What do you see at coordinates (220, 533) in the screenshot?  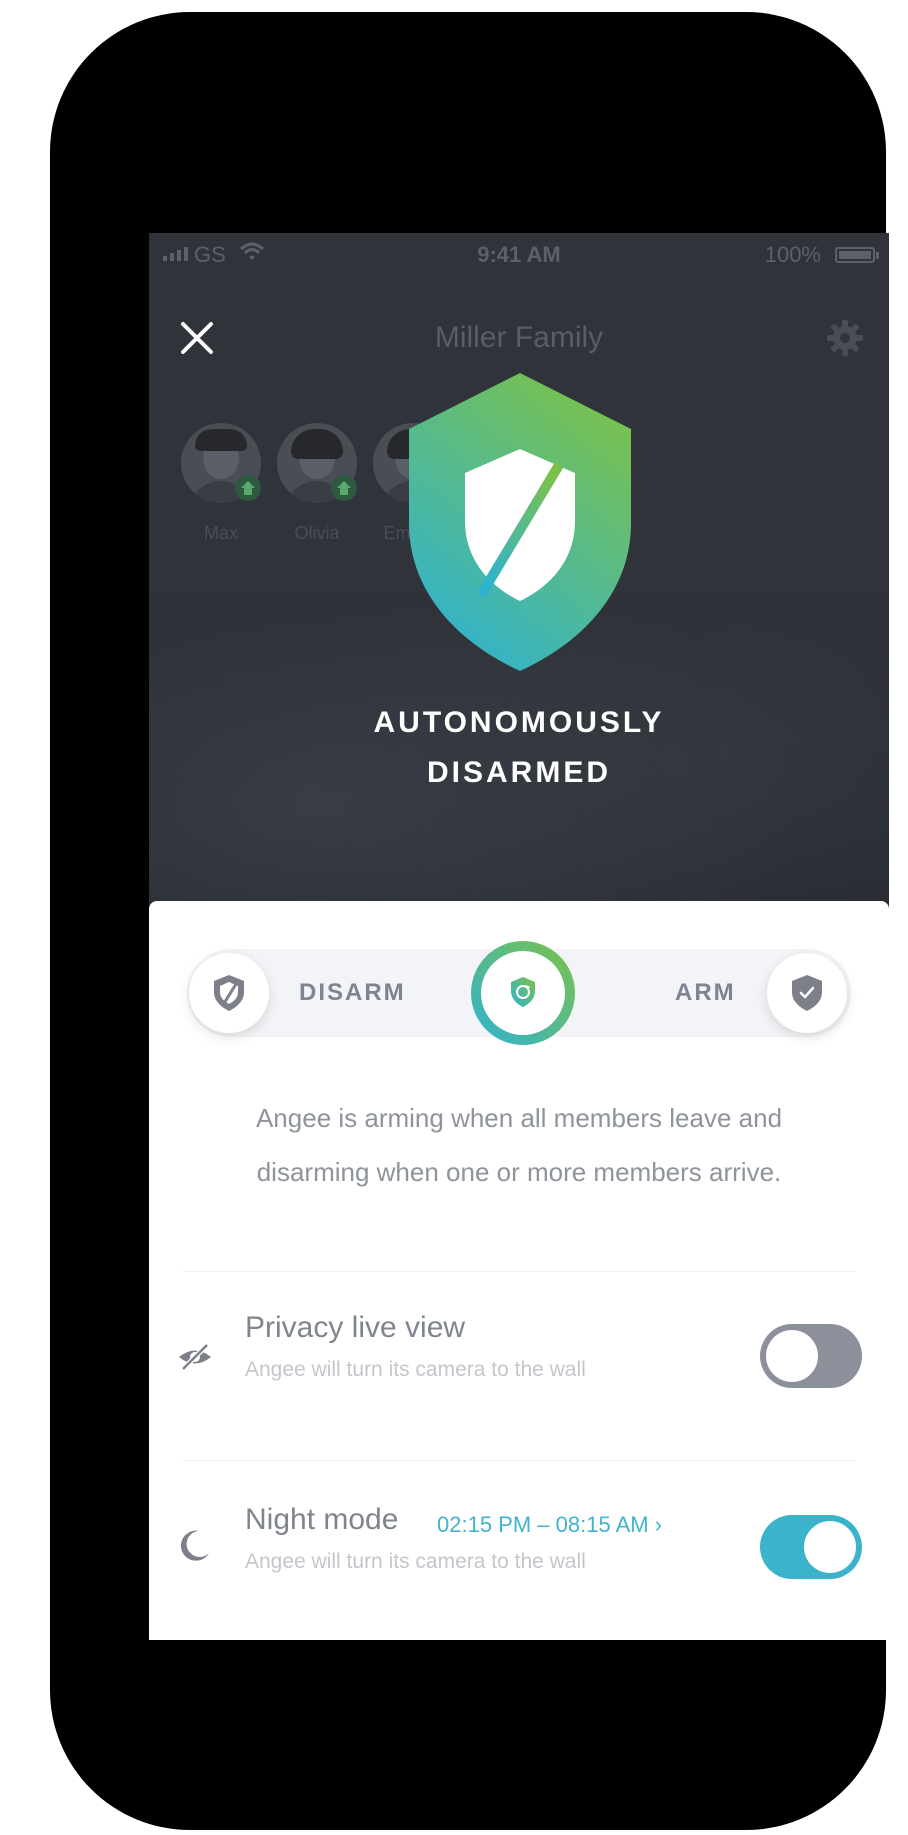 I see `member-name: Max` at bounding box center [220, 533].